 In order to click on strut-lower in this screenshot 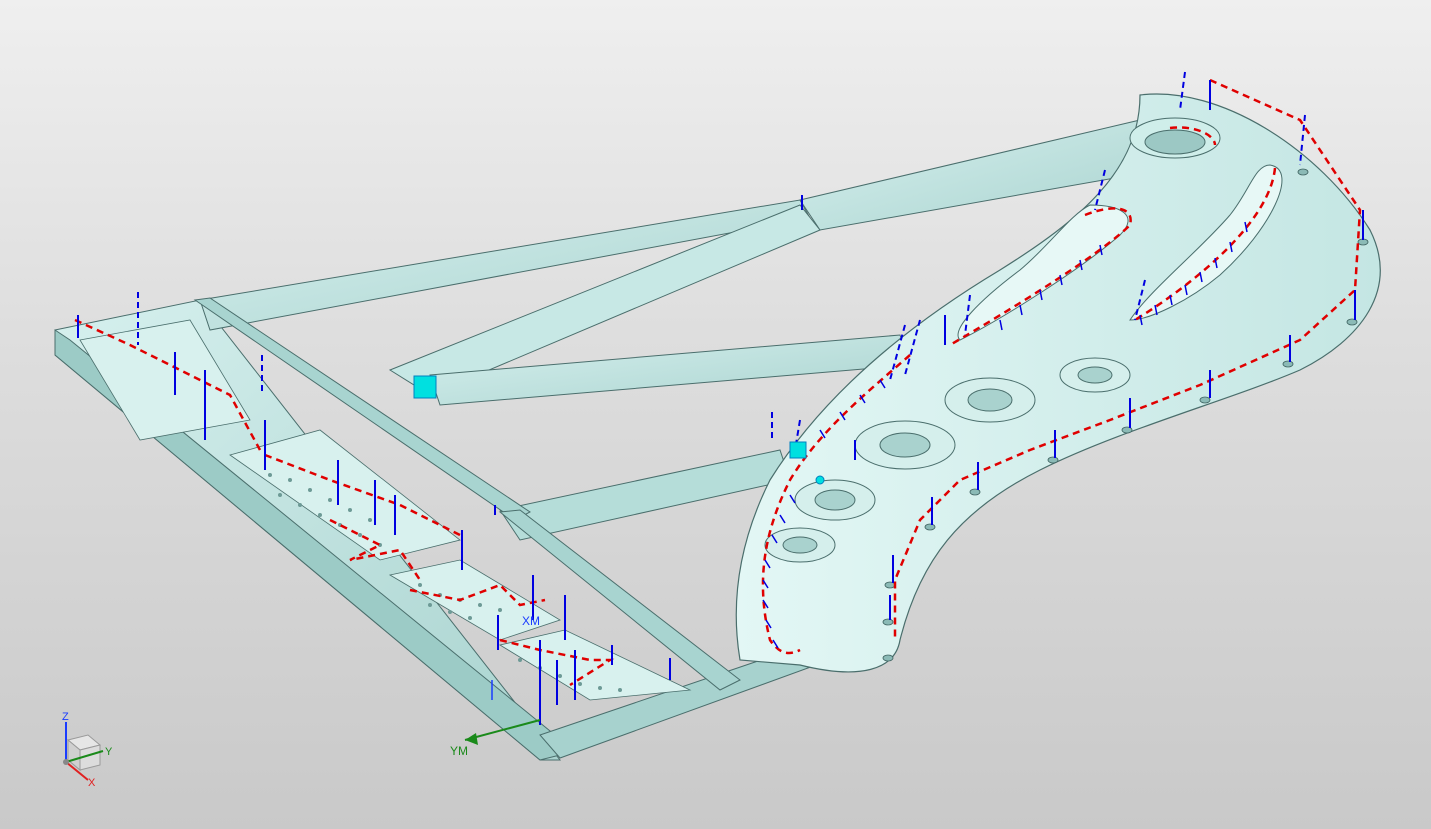, I will do `click(645, 495)`.